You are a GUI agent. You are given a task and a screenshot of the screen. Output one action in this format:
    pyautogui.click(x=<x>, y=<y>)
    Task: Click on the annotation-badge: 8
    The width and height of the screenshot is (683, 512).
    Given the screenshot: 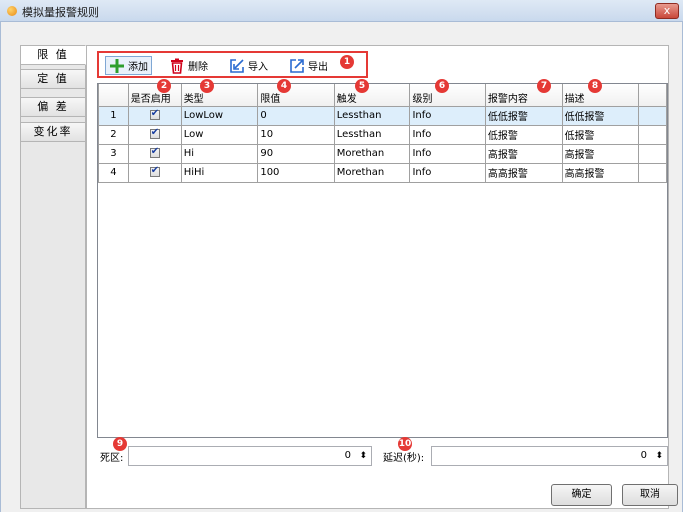 What is the action you would take?
    pyautogui.click(x=595, y=86)
    